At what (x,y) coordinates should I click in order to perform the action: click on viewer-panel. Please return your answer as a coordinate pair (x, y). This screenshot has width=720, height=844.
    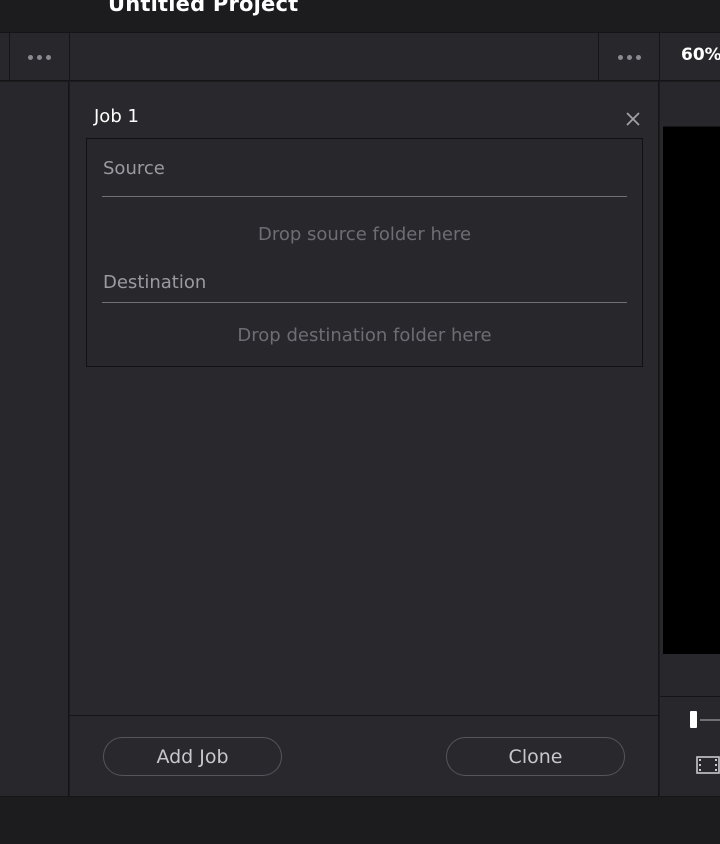
    Looking at the image, I should click on (690, 439).